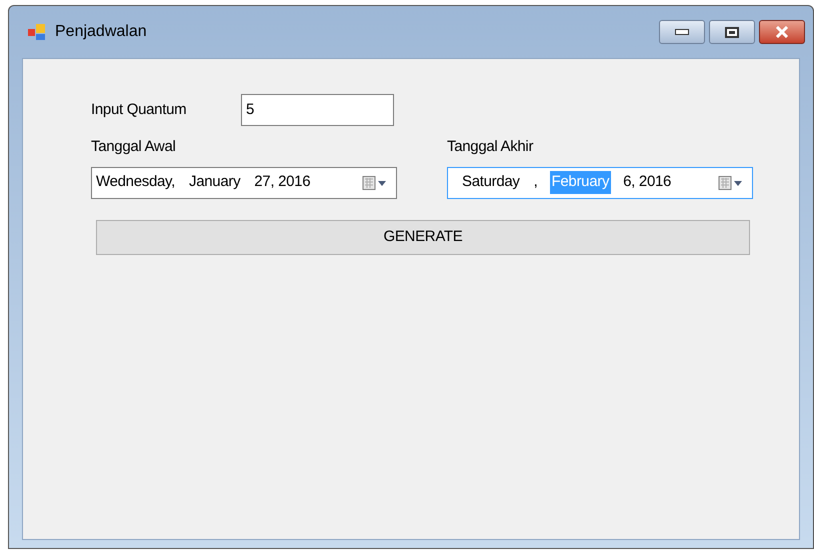  I want to click on close-icon, so click(782, 32).